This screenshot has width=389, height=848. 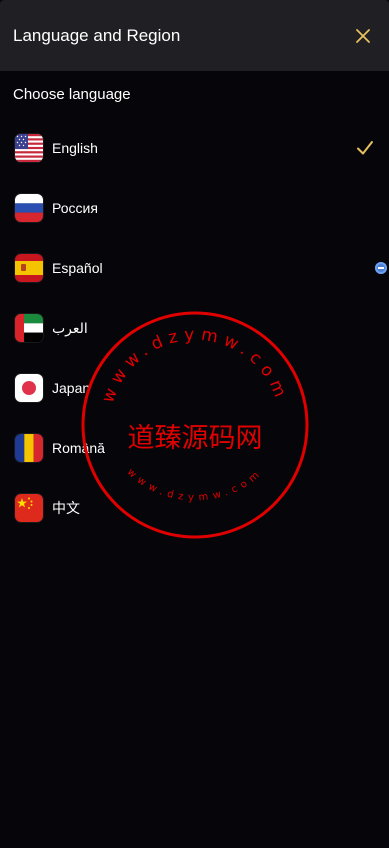 What do you see at coordinates (75, 208) in the screenshot?
I see `language-label: Россия` at bounding box center [75, 208].